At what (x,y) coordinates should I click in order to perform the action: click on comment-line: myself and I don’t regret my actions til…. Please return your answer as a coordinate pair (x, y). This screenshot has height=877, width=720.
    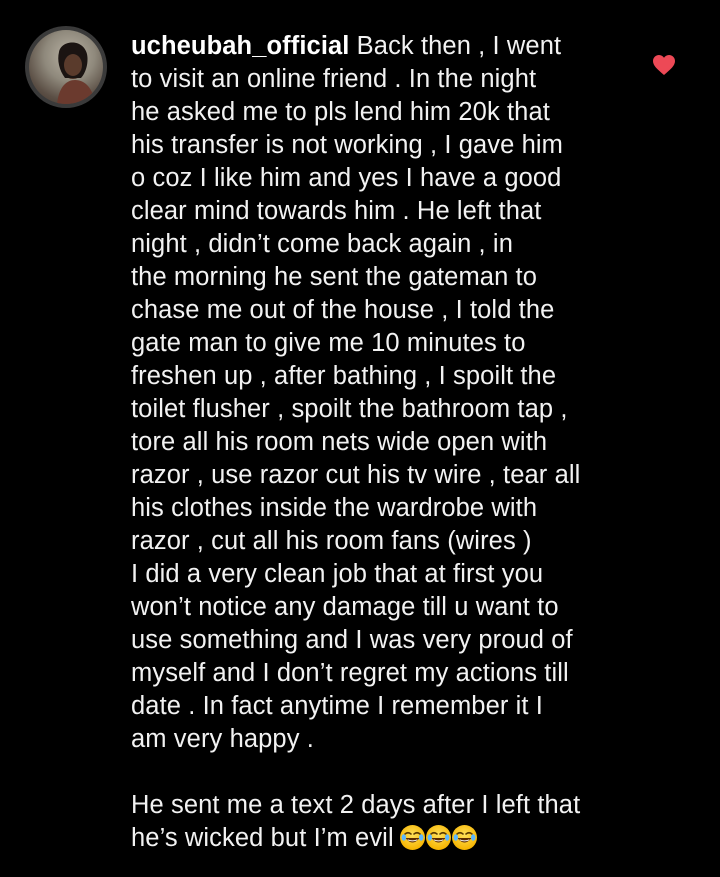
    Looking at the image, I should click on (350, 673).